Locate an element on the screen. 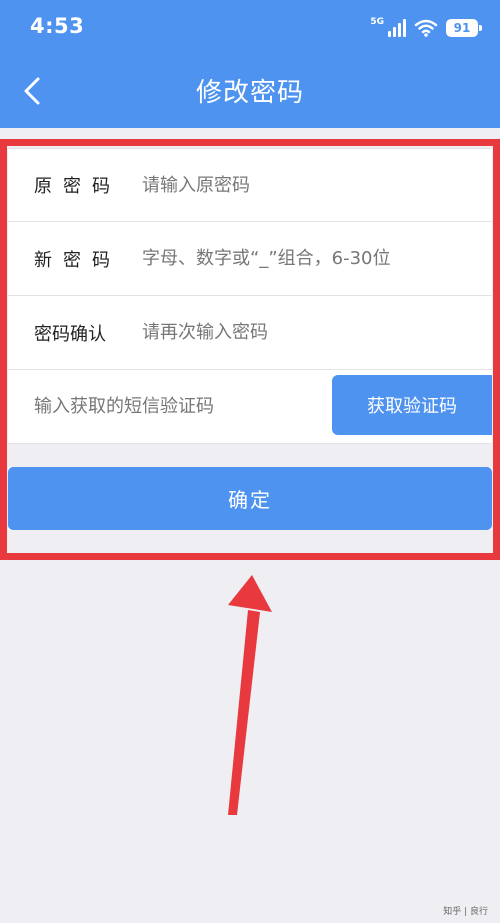 The width and height of the screenshot is (500, 923). new-password-row: 新密码 is located at coordinates (250, 259).